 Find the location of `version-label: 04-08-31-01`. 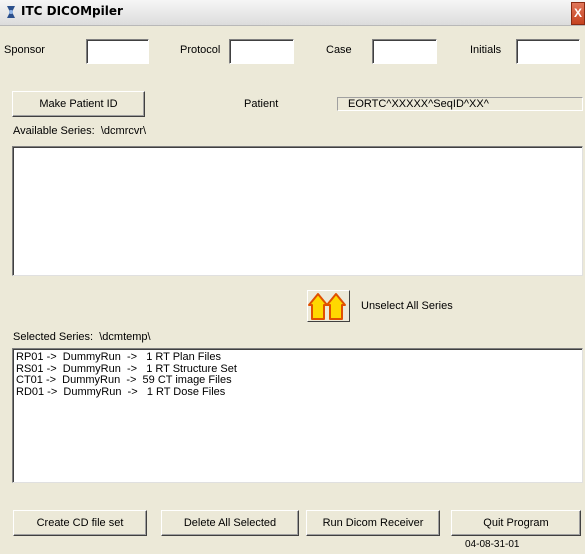

version-label: 04-08-31-01 is located at coordinates (492, 544).